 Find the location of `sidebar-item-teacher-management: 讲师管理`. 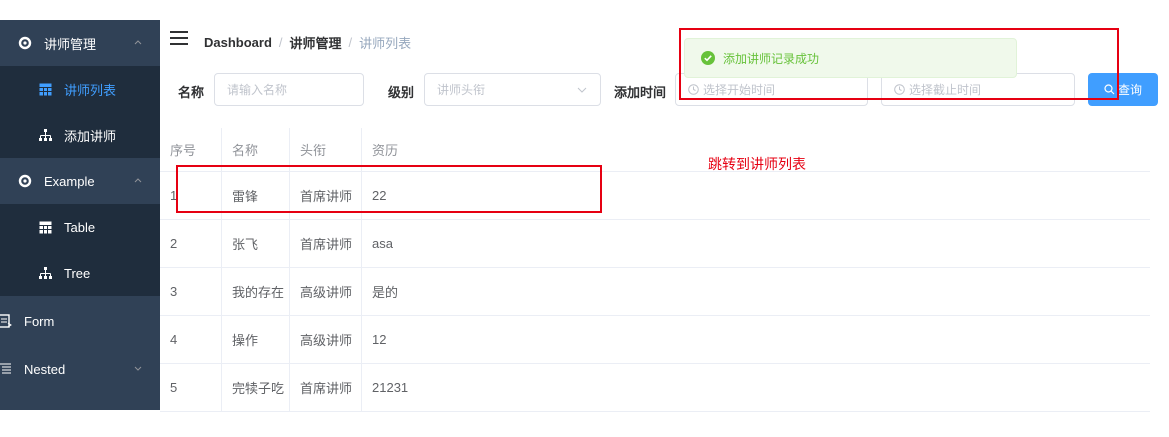

sidebar-item-teacher-management: 讲师管理 is located at coordinates (80, 43).